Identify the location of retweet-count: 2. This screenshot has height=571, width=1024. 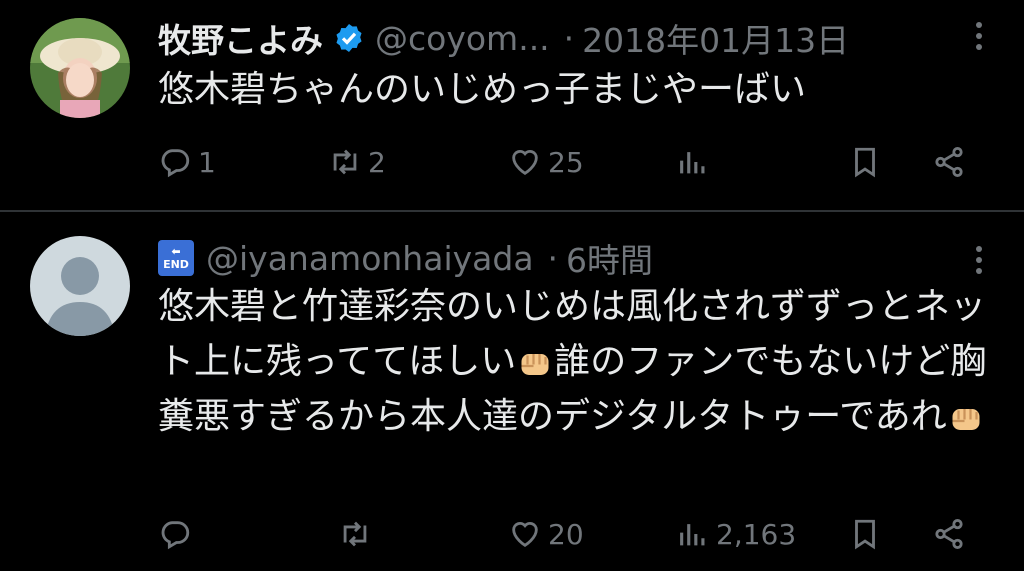
(377, 162).